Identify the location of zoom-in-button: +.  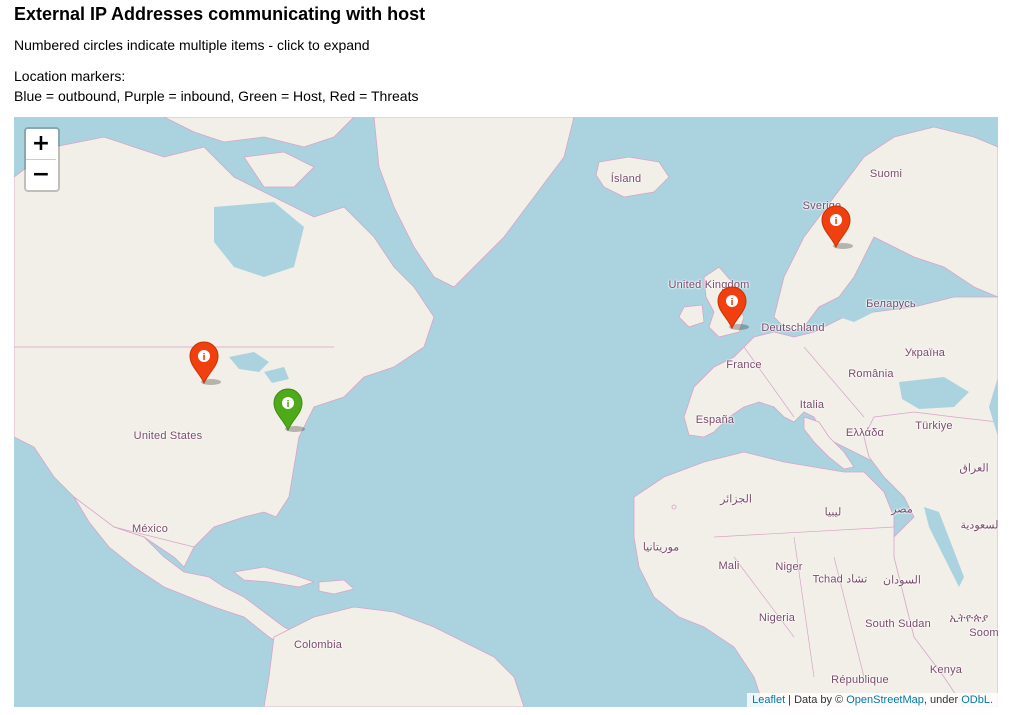
(41, 144).